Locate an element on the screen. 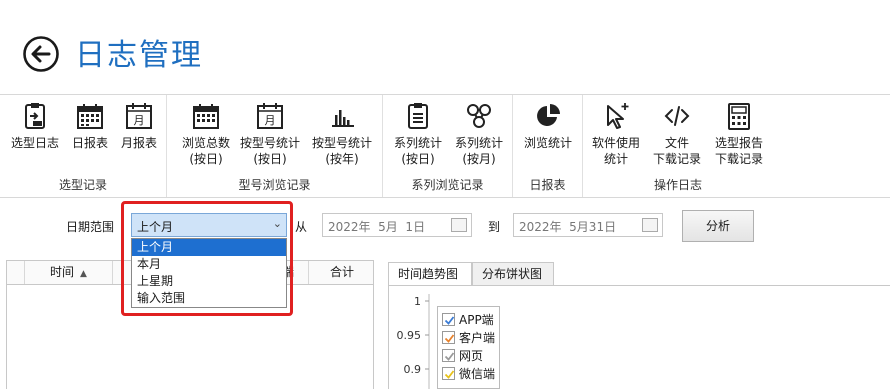  row-header-cell is located at coordinates (16, 272).